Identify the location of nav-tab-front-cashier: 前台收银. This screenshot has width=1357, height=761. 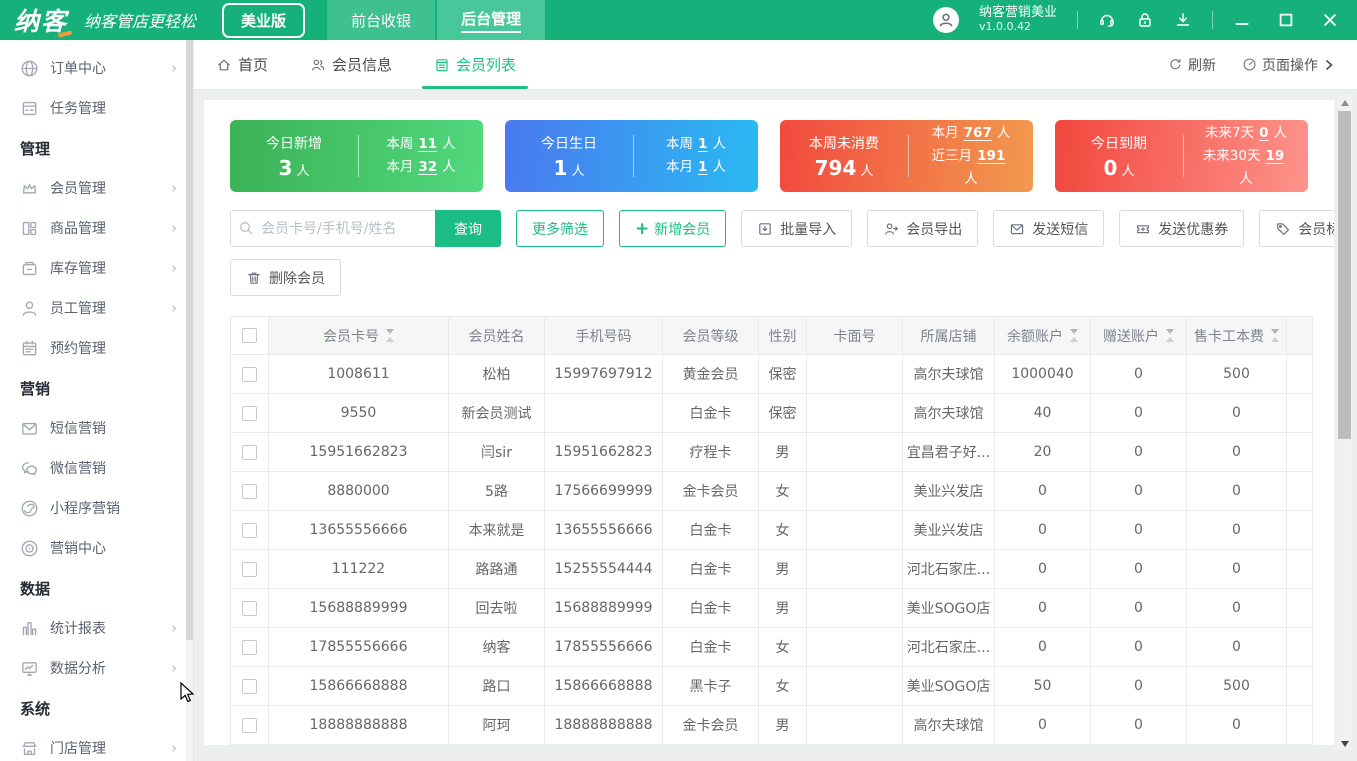
(381, 20).